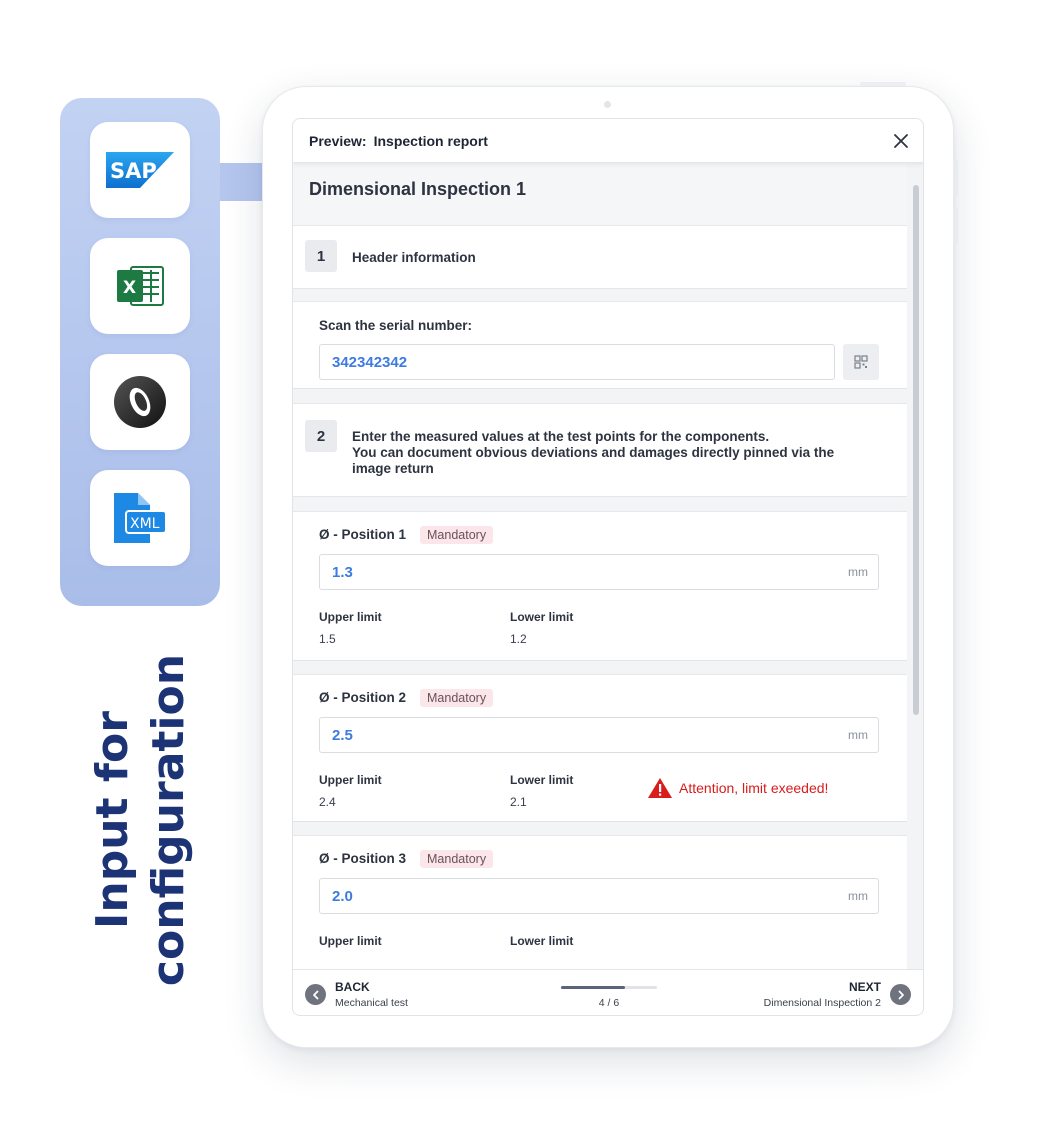  I want to click on sap-logo: SAP, so click(140, 170).